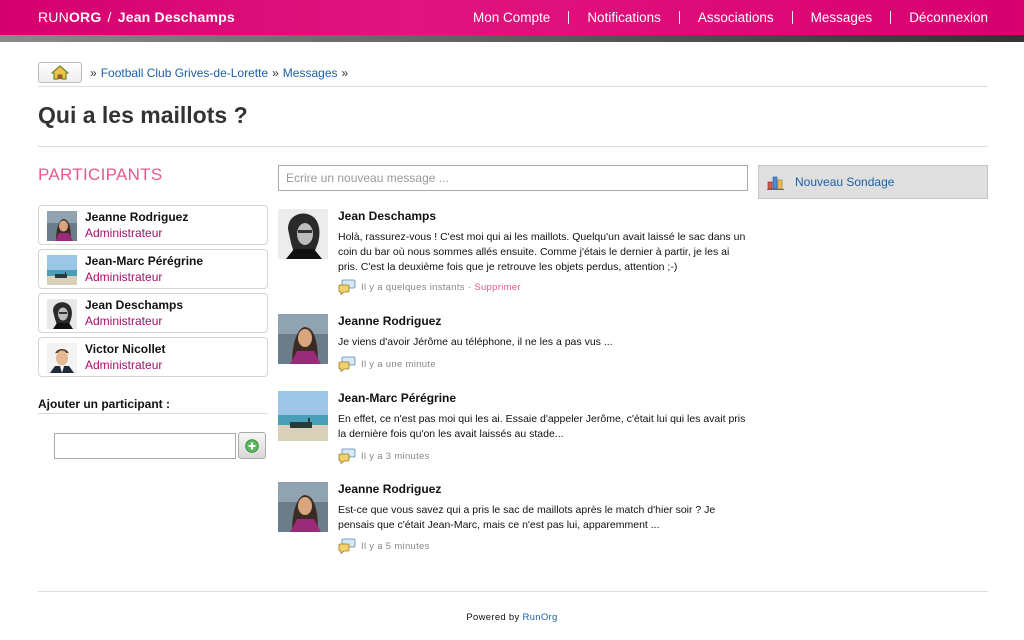  I want to click on message-meta: Il y a 5 minutes, so click(384, 546).